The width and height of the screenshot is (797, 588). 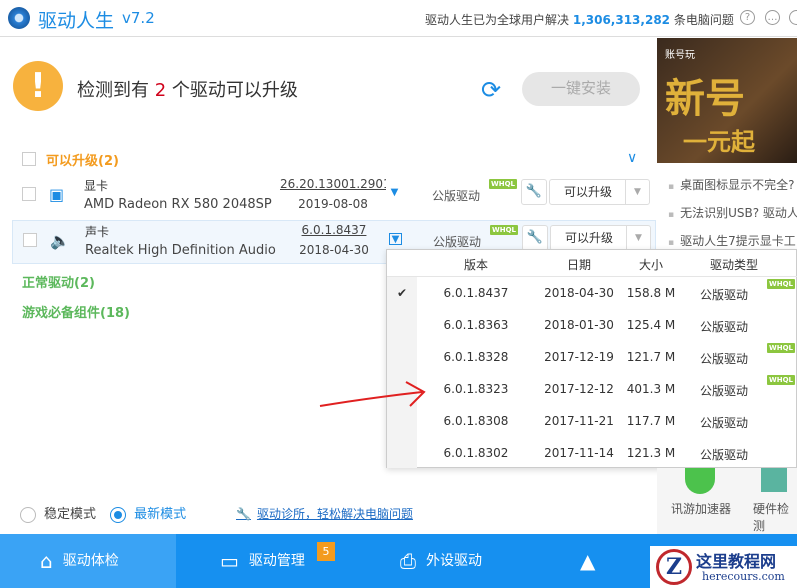 What do you see at coordinates (456, 196) in the screenshot?
I see `driver-type: 公版驱动` at bounding box center [456, 196].